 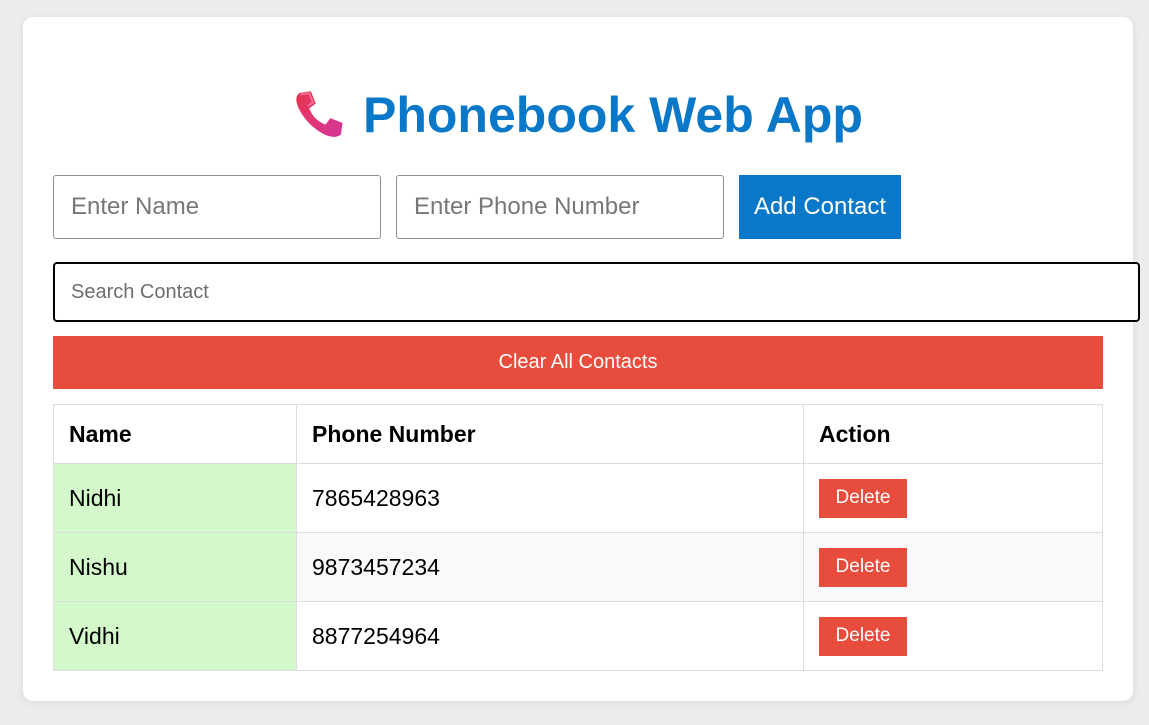 What do you see at coordinates (175, 434) in the screenshot?
I see `header-name: Name` at bounding box center [175, 434].